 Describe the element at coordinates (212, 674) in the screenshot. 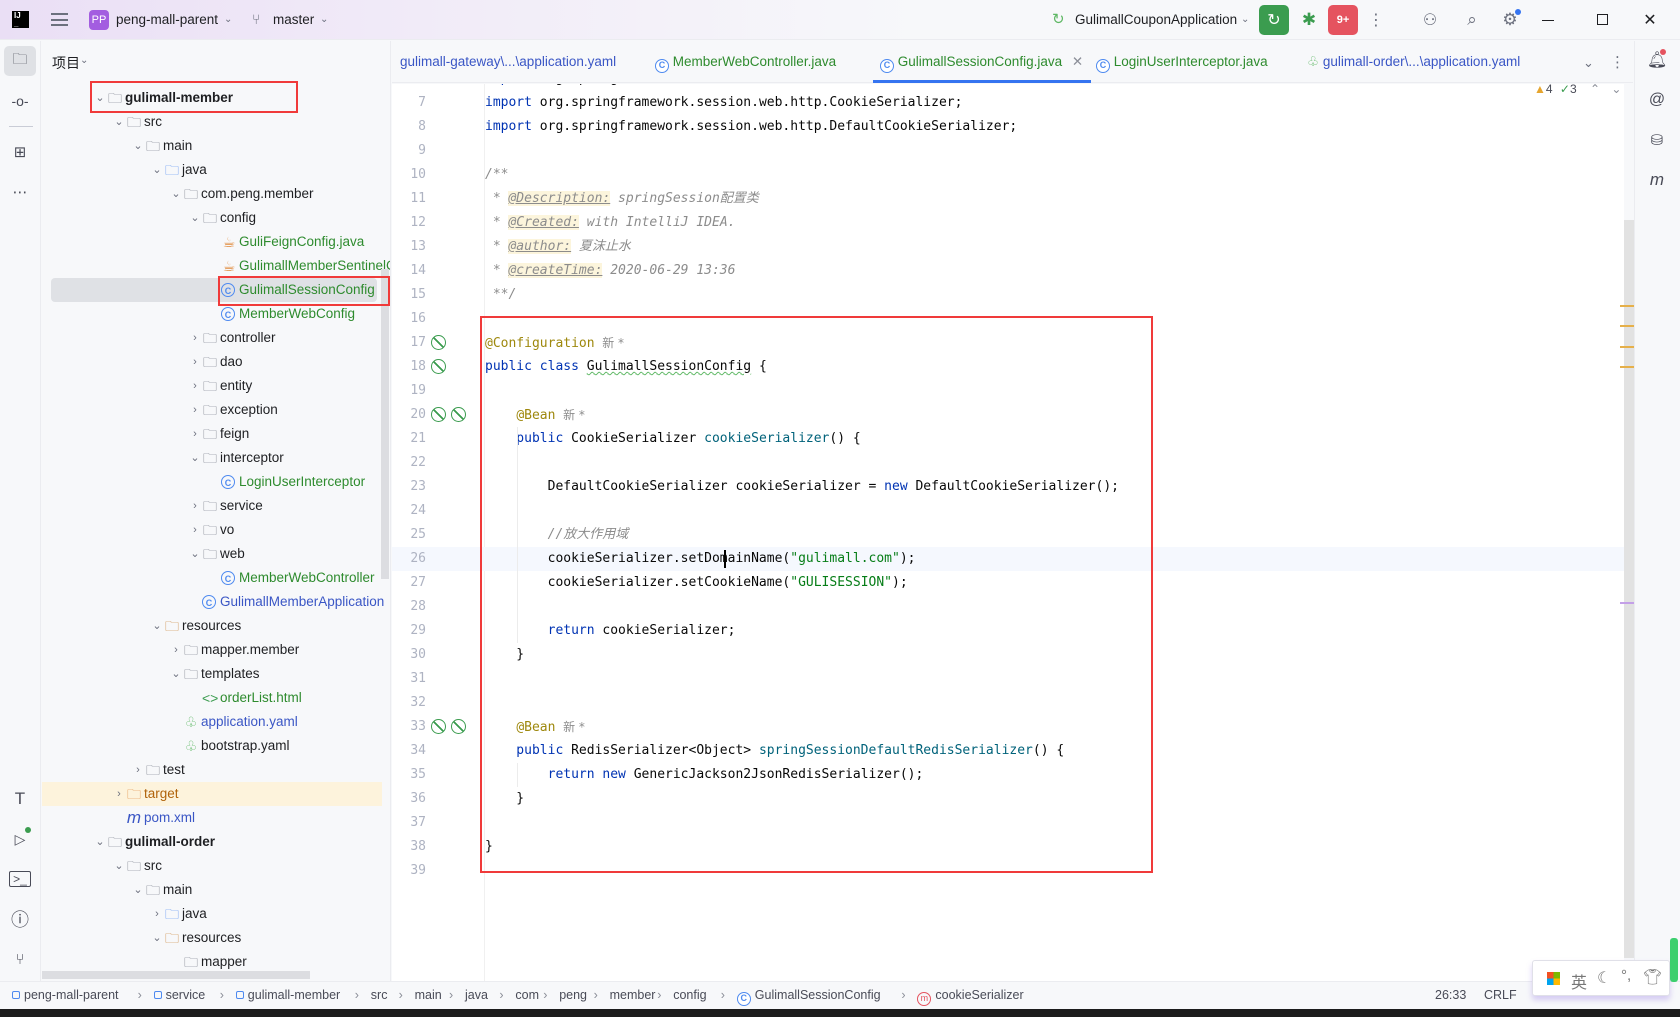

I see `tree-item: ⌄ 🗀 templates` at that location.